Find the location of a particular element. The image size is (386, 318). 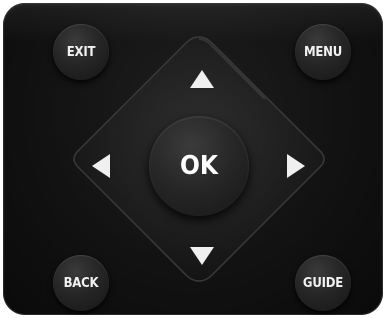

menu-button: MENU is located at coordinates (323, 52).